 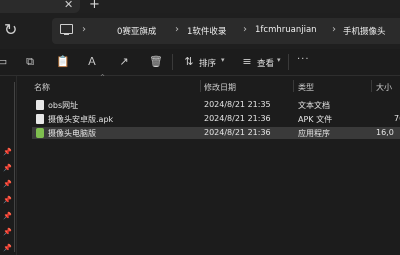 I want to click on more-options-button: ···, so click(x=303, y=59).